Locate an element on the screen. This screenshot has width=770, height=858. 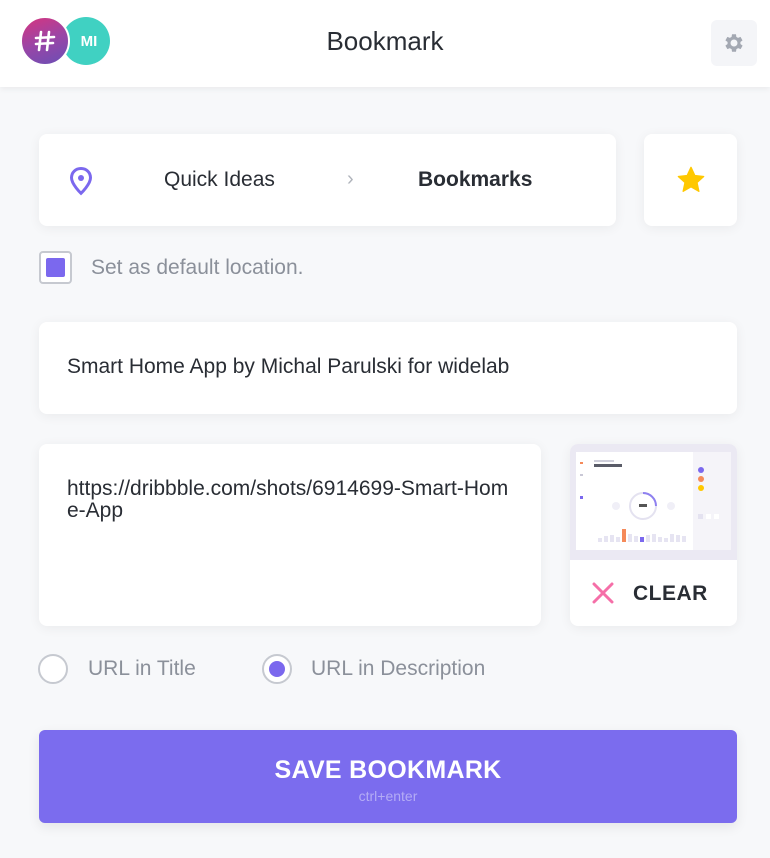
location-pin-icon is located at coordinates (81, 181).